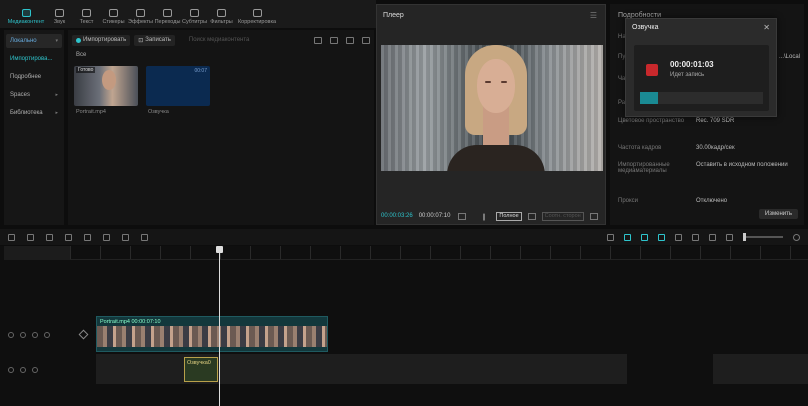  I want to click on audio-icon, so click(59, 13).